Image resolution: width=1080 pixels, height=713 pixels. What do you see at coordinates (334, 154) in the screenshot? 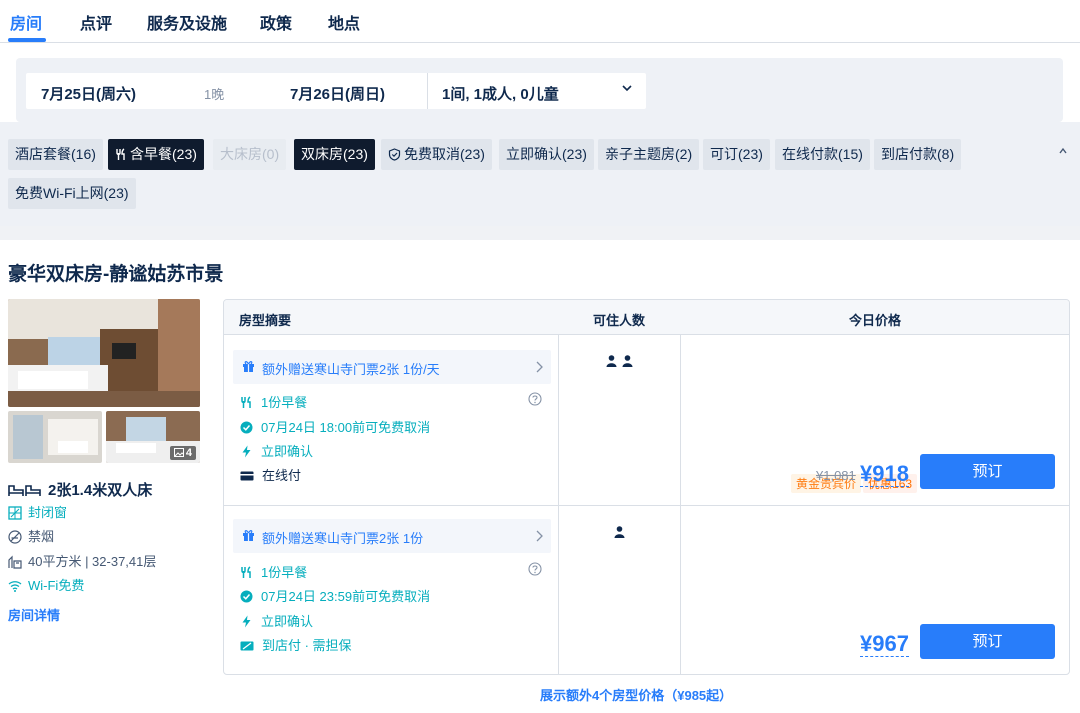
I see `filter-chip-twin-bed: 双床房(23)` at bounding box center [334, 154].